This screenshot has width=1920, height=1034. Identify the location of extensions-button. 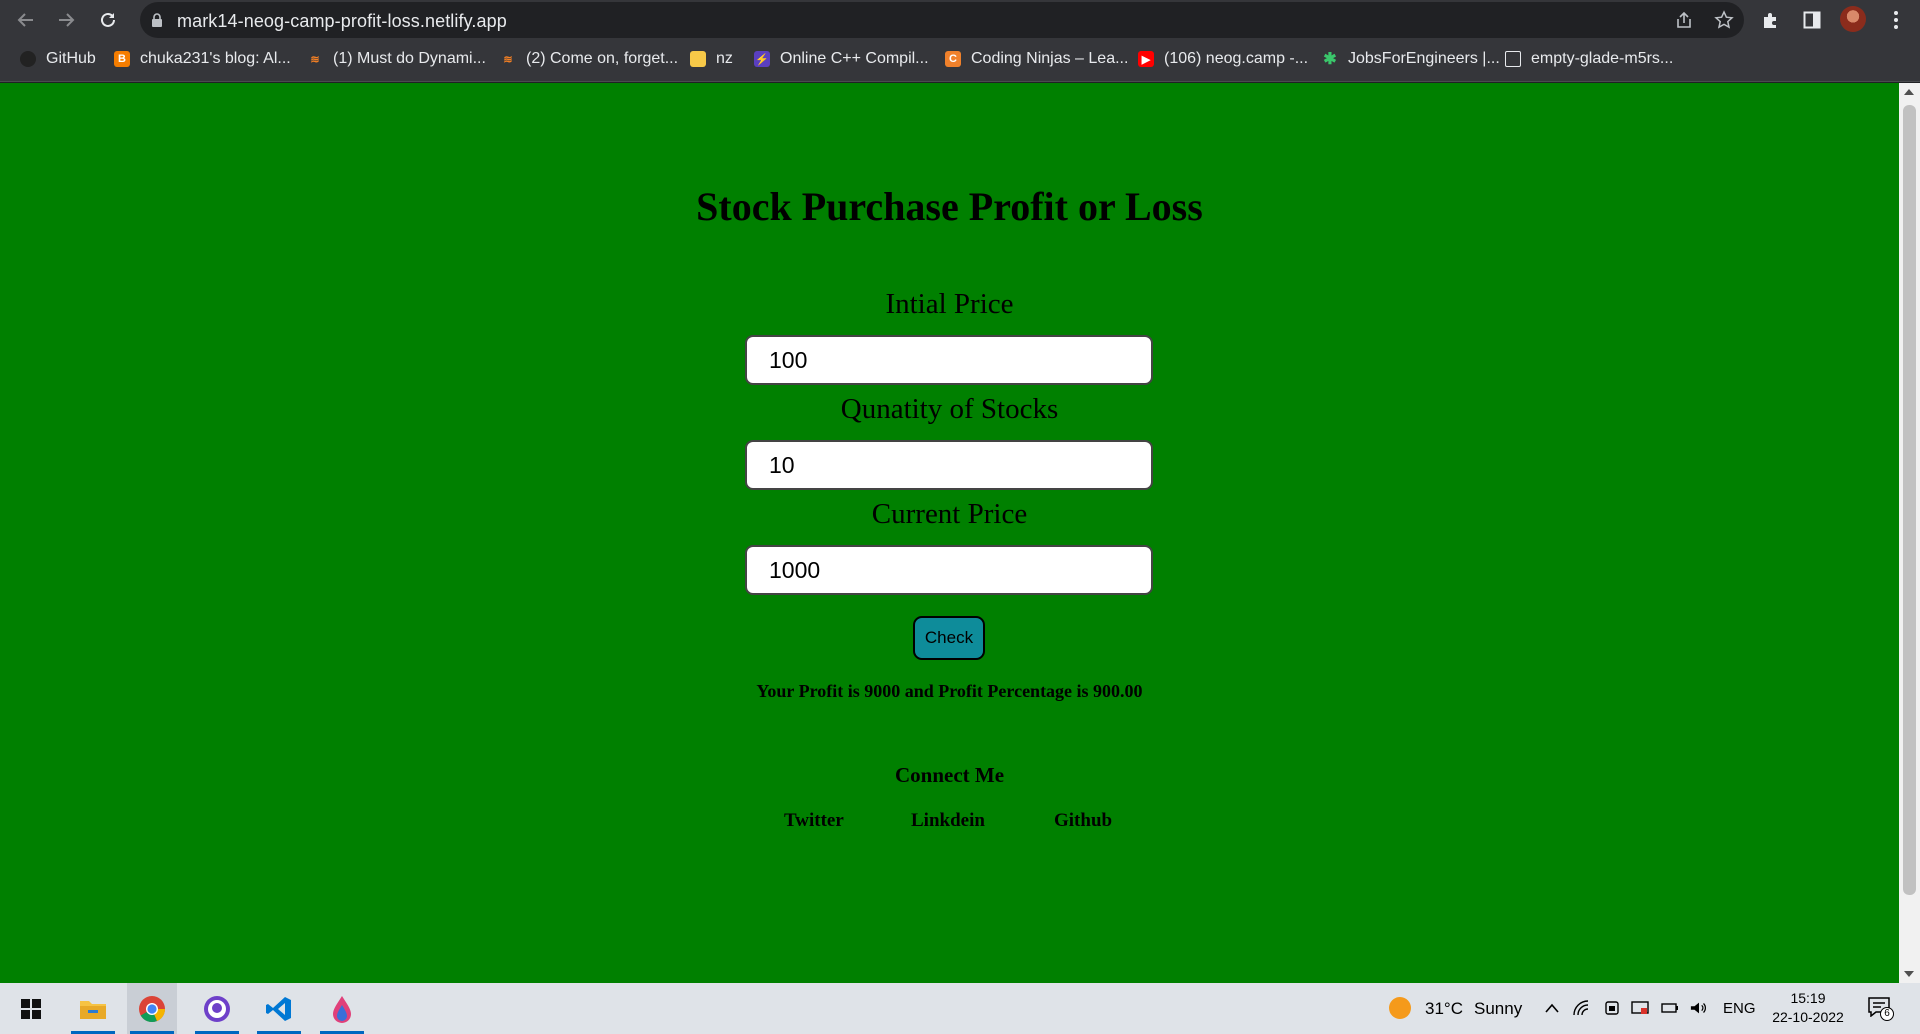
(1771, 20).